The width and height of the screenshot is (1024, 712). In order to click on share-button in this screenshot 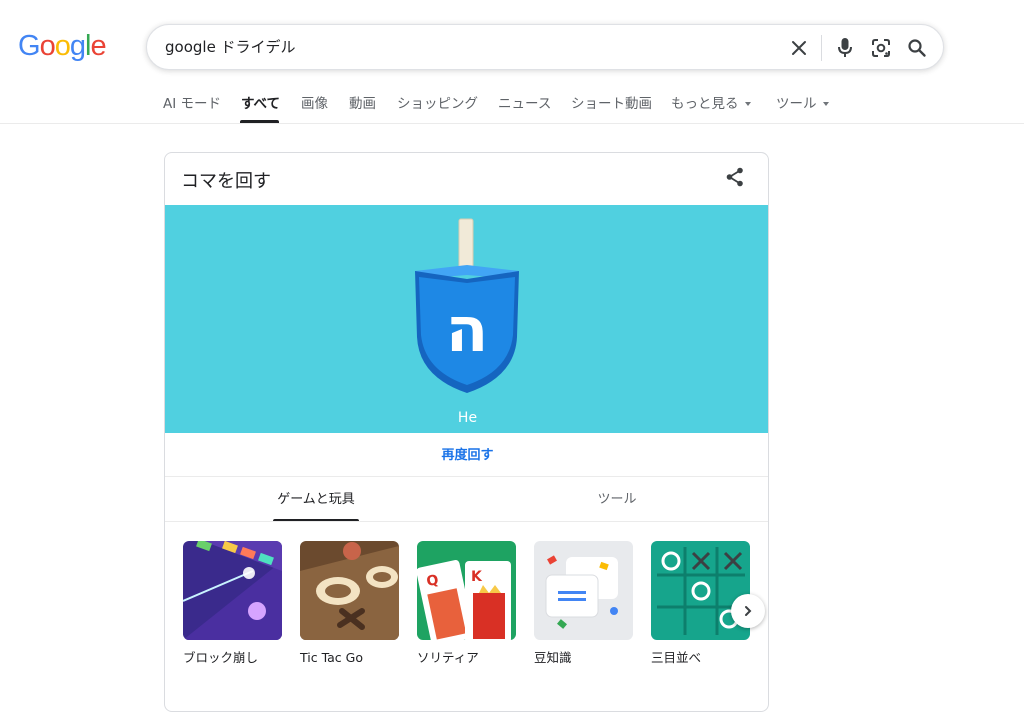, I will do `click(735, 179)`.